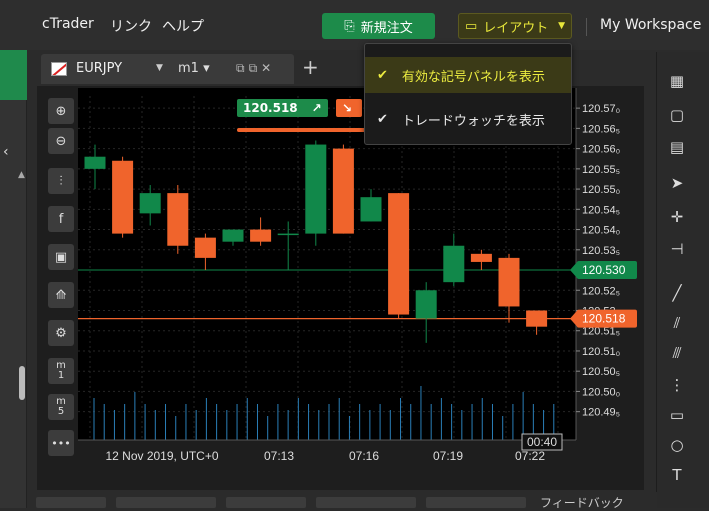 This screenshot has height=511, width=709. What do you see at coordinates (61, 111) in the screenshot?
I see `zoom-in-icon: ⊕` at bounding box center [61, 111].